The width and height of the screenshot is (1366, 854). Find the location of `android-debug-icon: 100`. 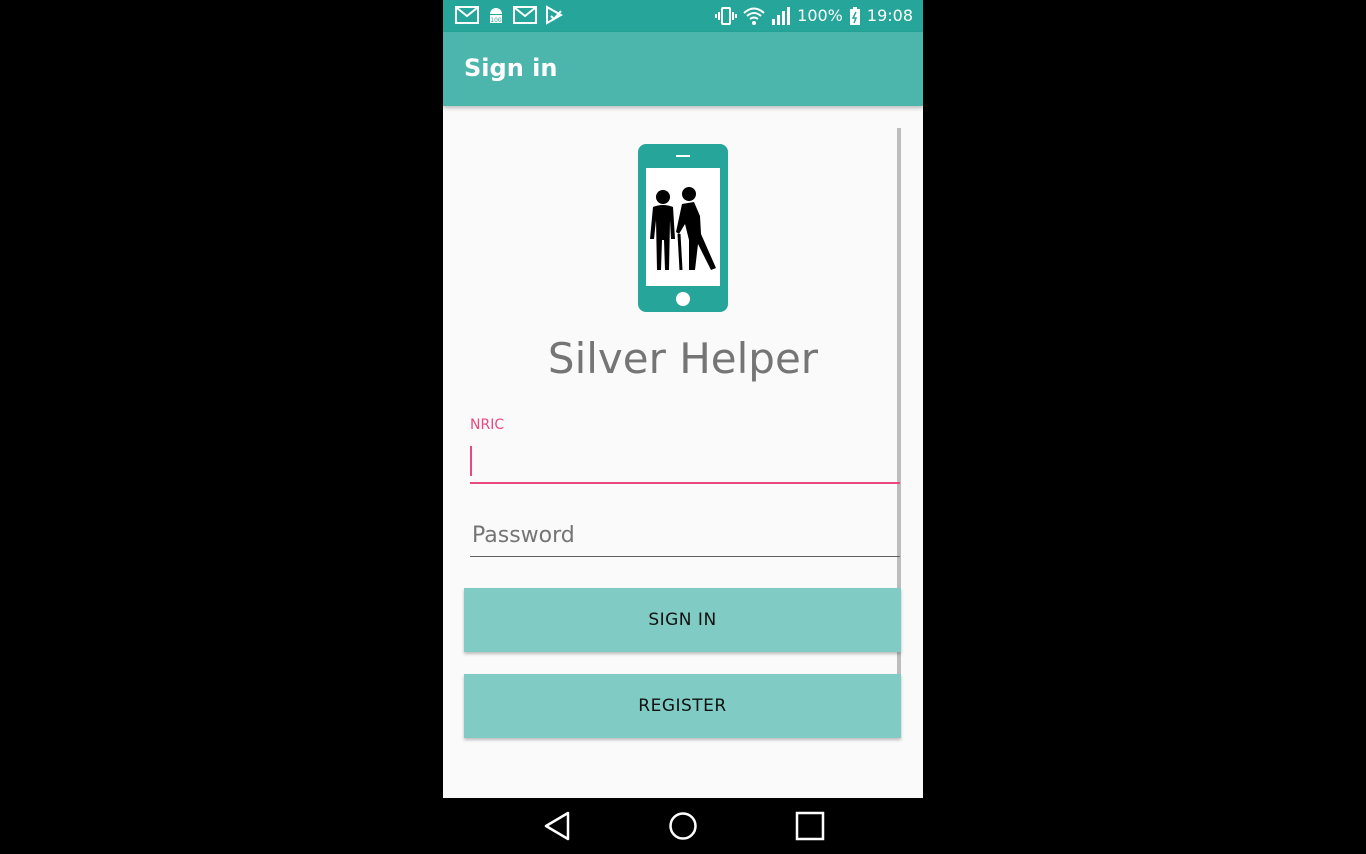

android-debug-icon: 100 is located at coordinates (496, 16).